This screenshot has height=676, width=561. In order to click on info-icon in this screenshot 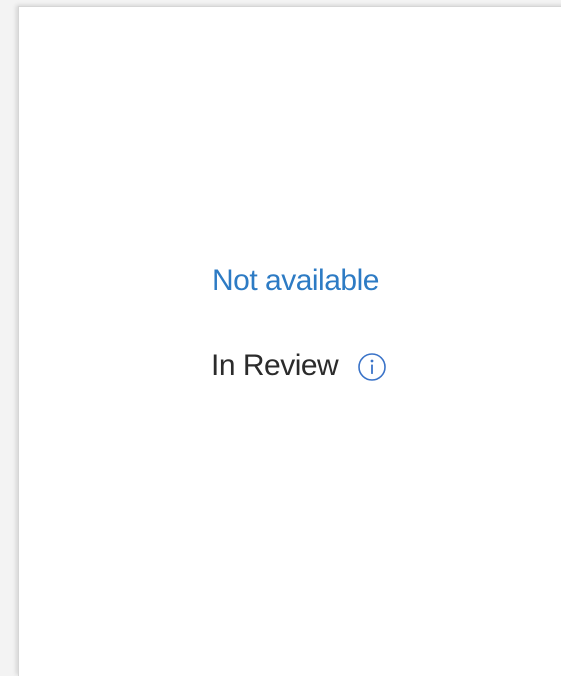, I will do `click(372, 367)`.